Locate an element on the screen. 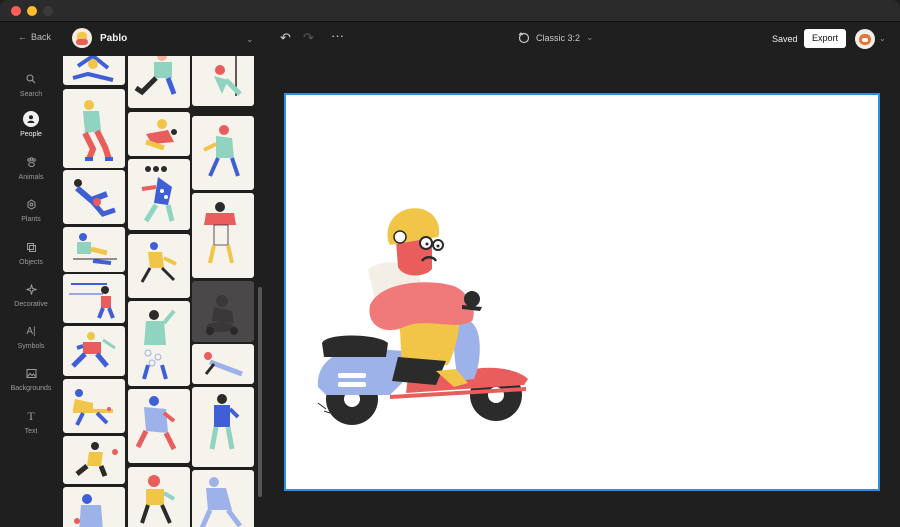  redo-icon: ↷ is located at coordinates (308, 38).